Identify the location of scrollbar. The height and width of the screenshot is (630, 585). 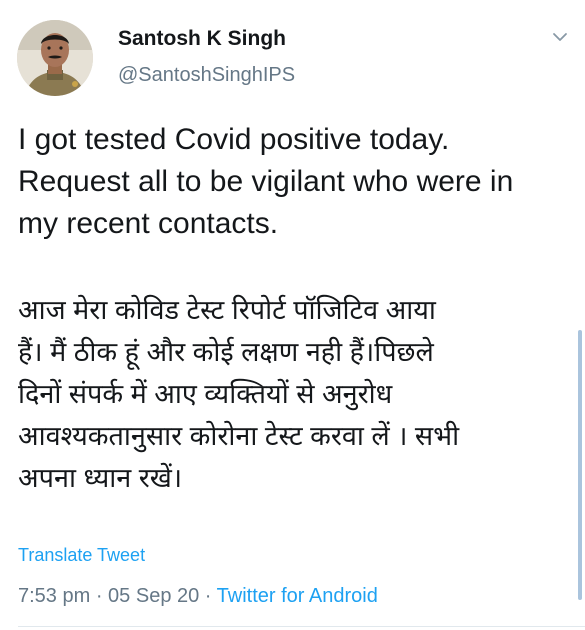
(580, 465).